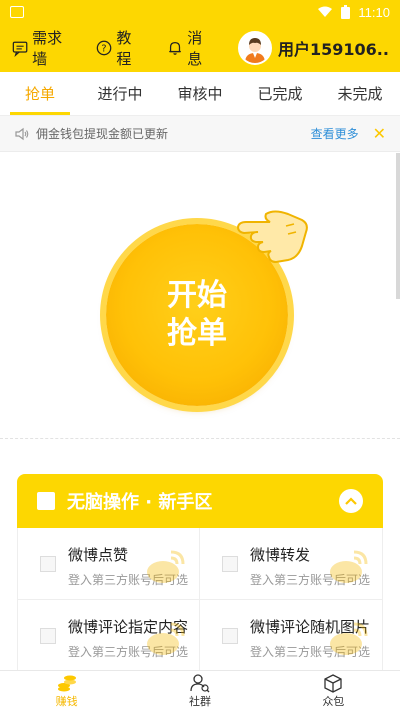 The height and width of the screenshot is (711, 400). I want to click on messages-label: 消息, so click(195, 48).